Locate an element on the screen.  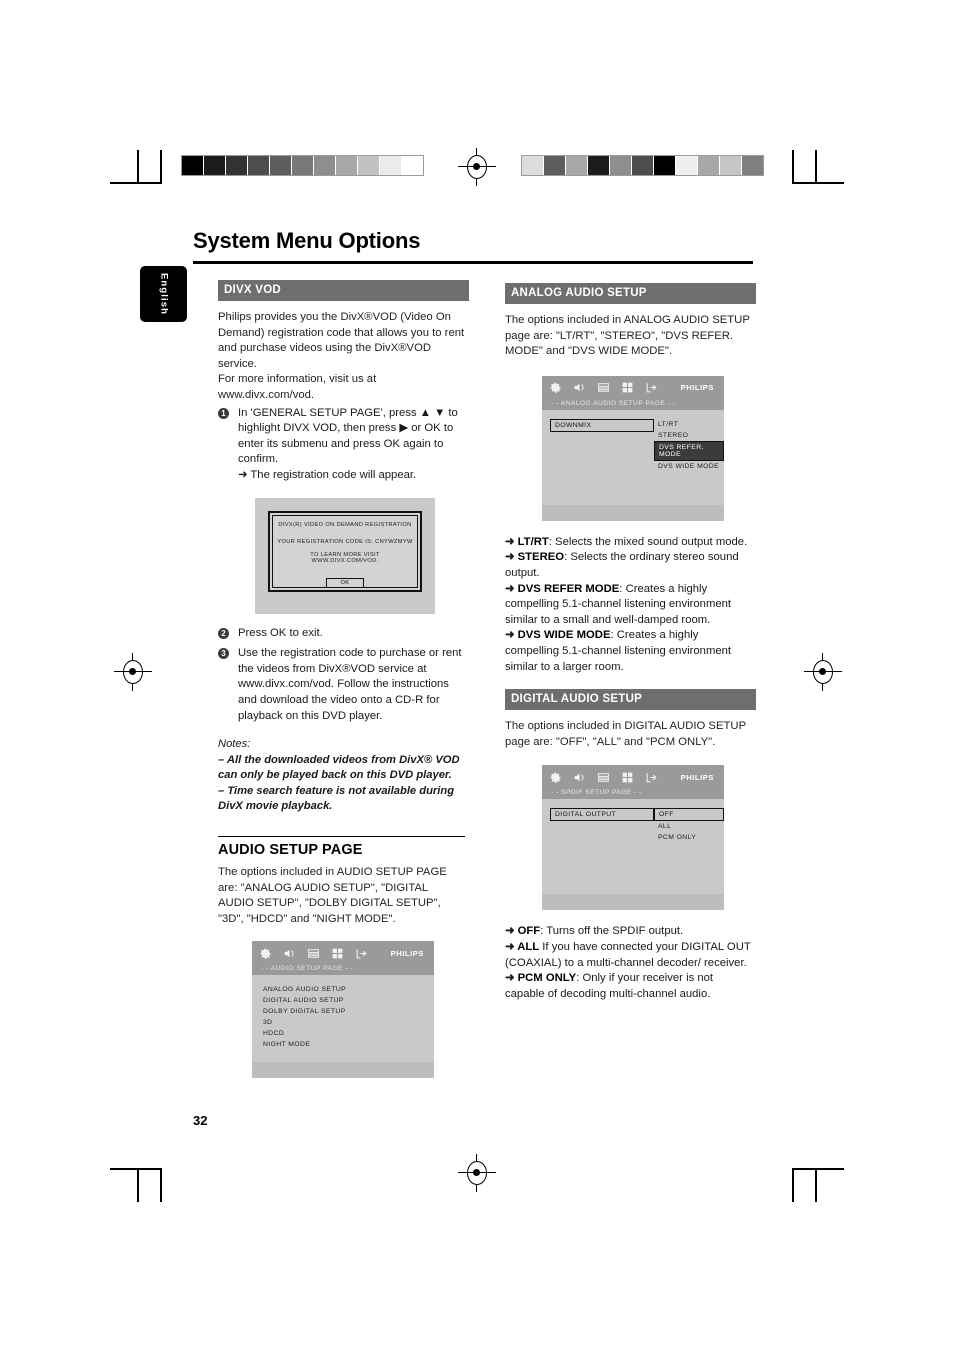
osd-menu-item: NIGHT MODE is located at coordinates (343, 1044).